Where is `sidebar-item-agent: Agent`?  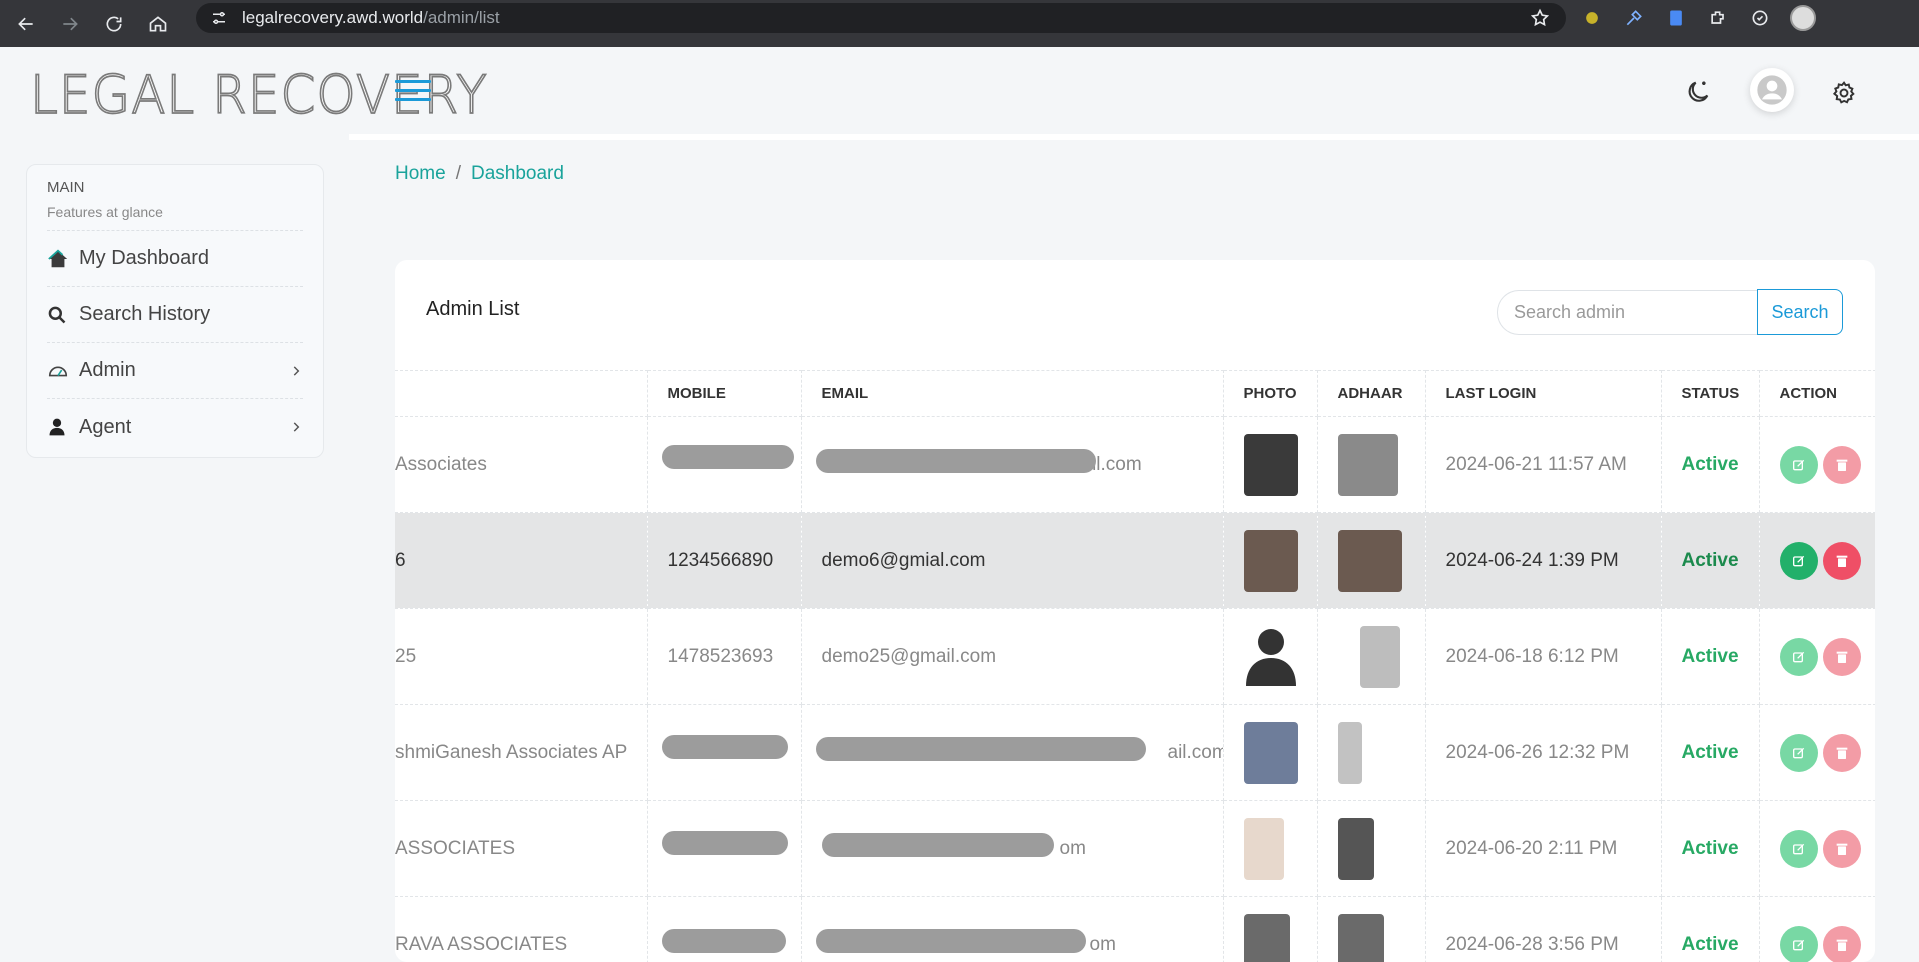 sidebar-item-agent: Agent is located at coordinates (175, 427).